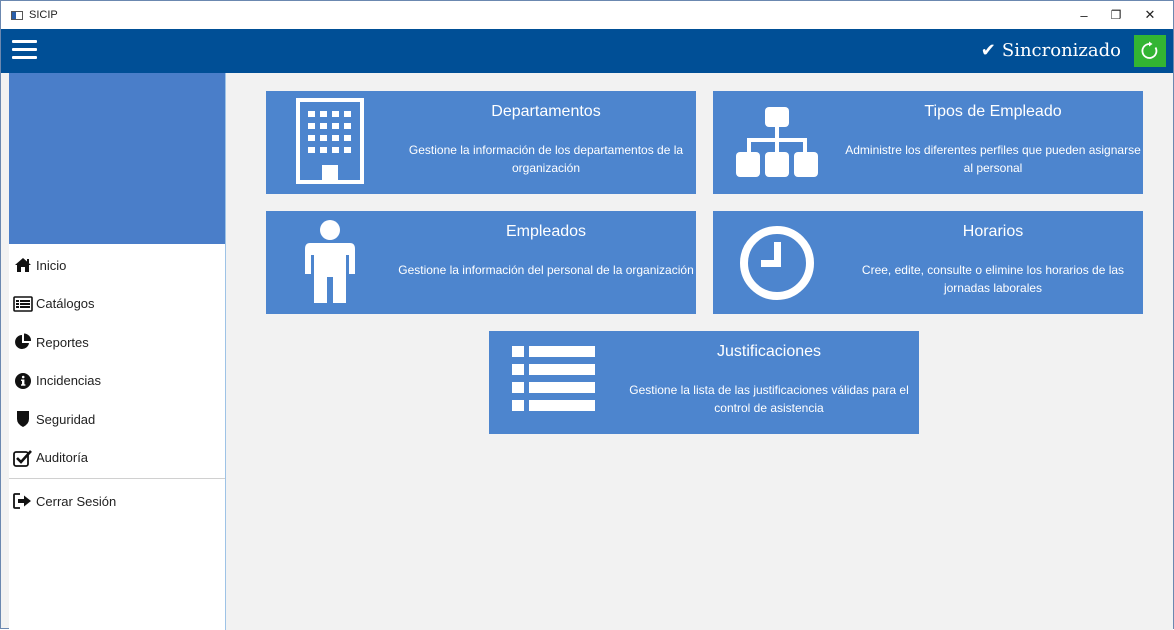 Image resolution: width=1174 pixels, height=630 pixels. I want to click on sidebar-item-reportes: Reportes, so click(117, 342).